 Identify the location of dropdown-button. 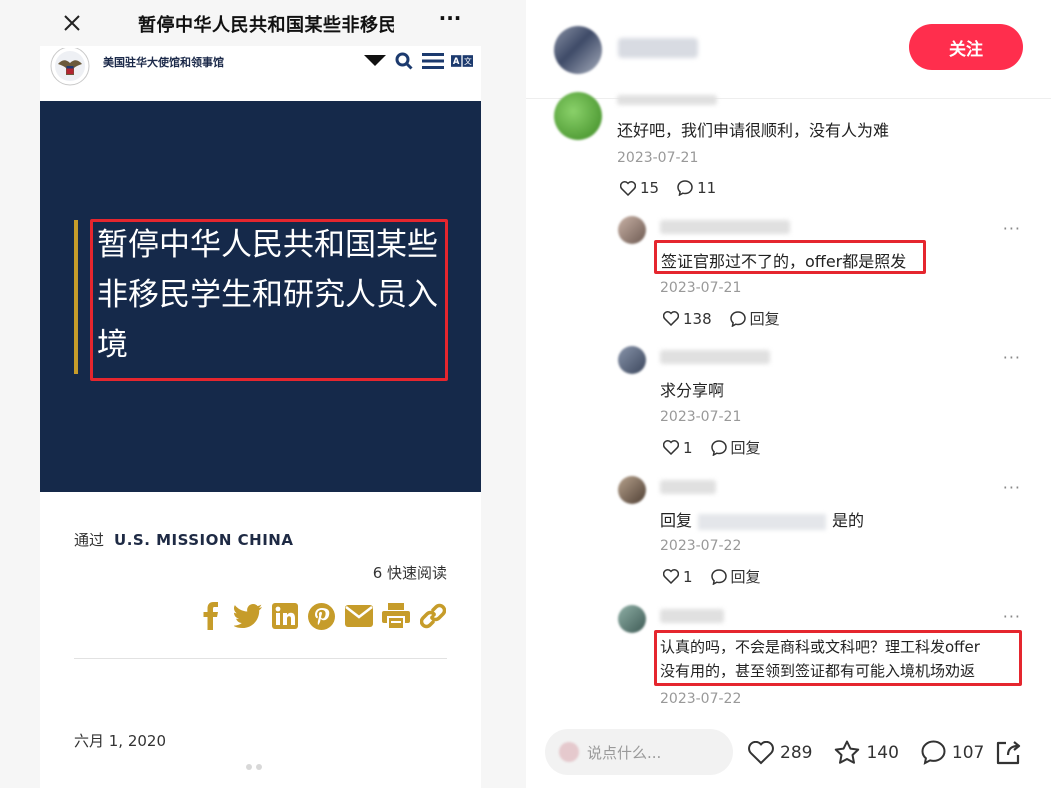
(375, 61).